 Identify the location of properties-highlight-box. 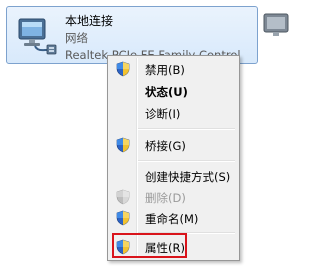
(149, 245).